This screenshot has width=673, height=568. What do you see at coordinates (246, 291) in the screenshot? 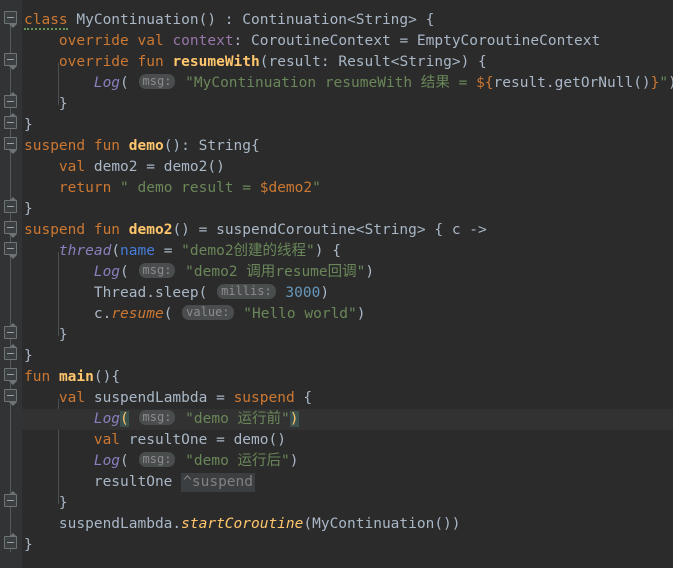
I see `inlay-hint: millis:` at bounding box center [246, 291].